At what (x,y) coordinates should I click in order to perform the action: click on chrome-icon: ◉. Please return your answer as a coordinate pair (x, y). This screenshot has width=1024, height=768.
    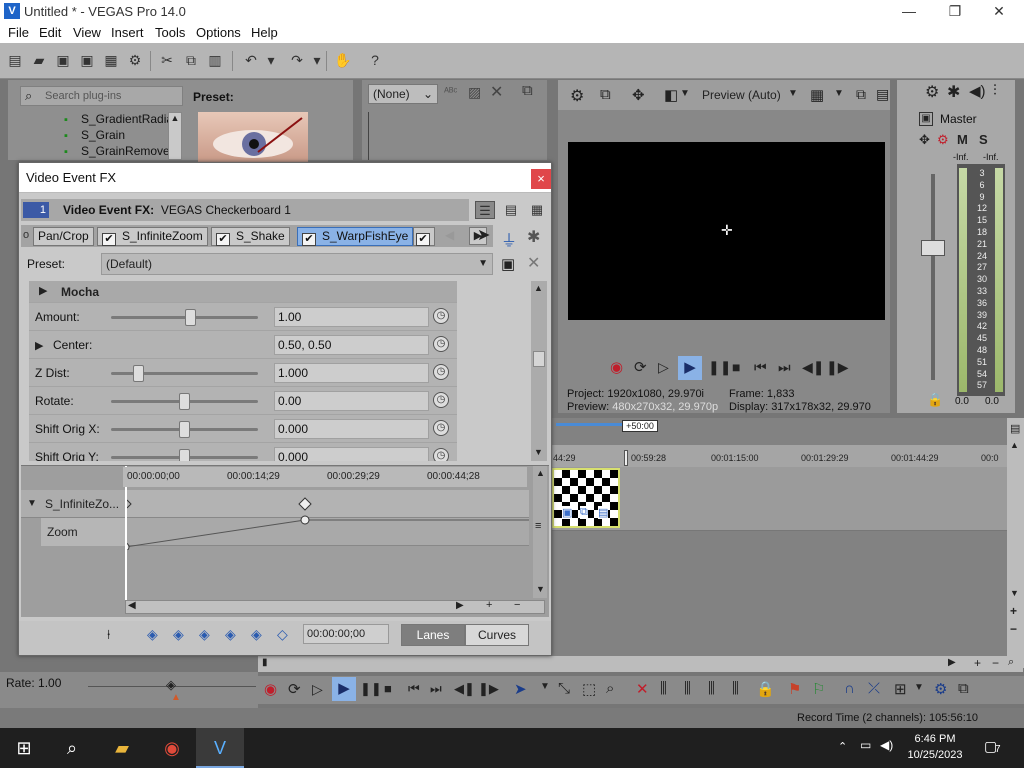
    Looking at the image, I should click on (172, 748).